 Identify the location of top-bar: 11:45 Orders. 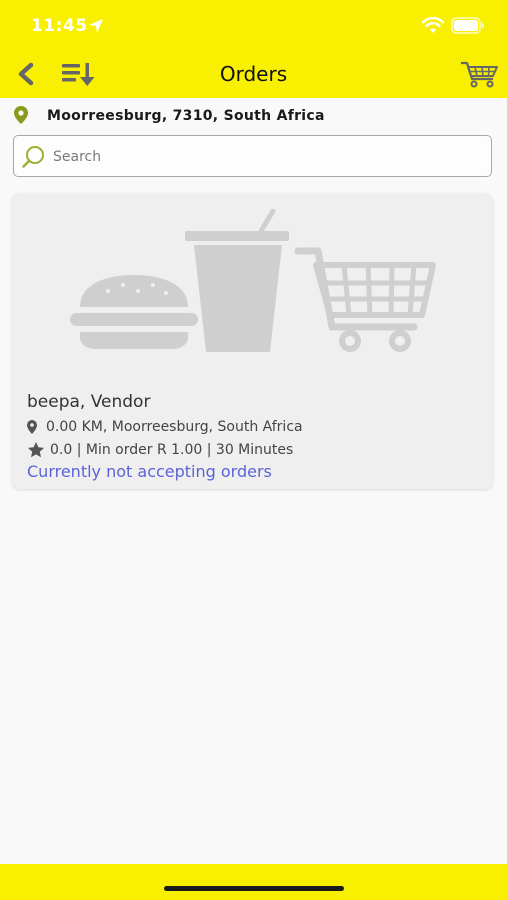
(253, 49).